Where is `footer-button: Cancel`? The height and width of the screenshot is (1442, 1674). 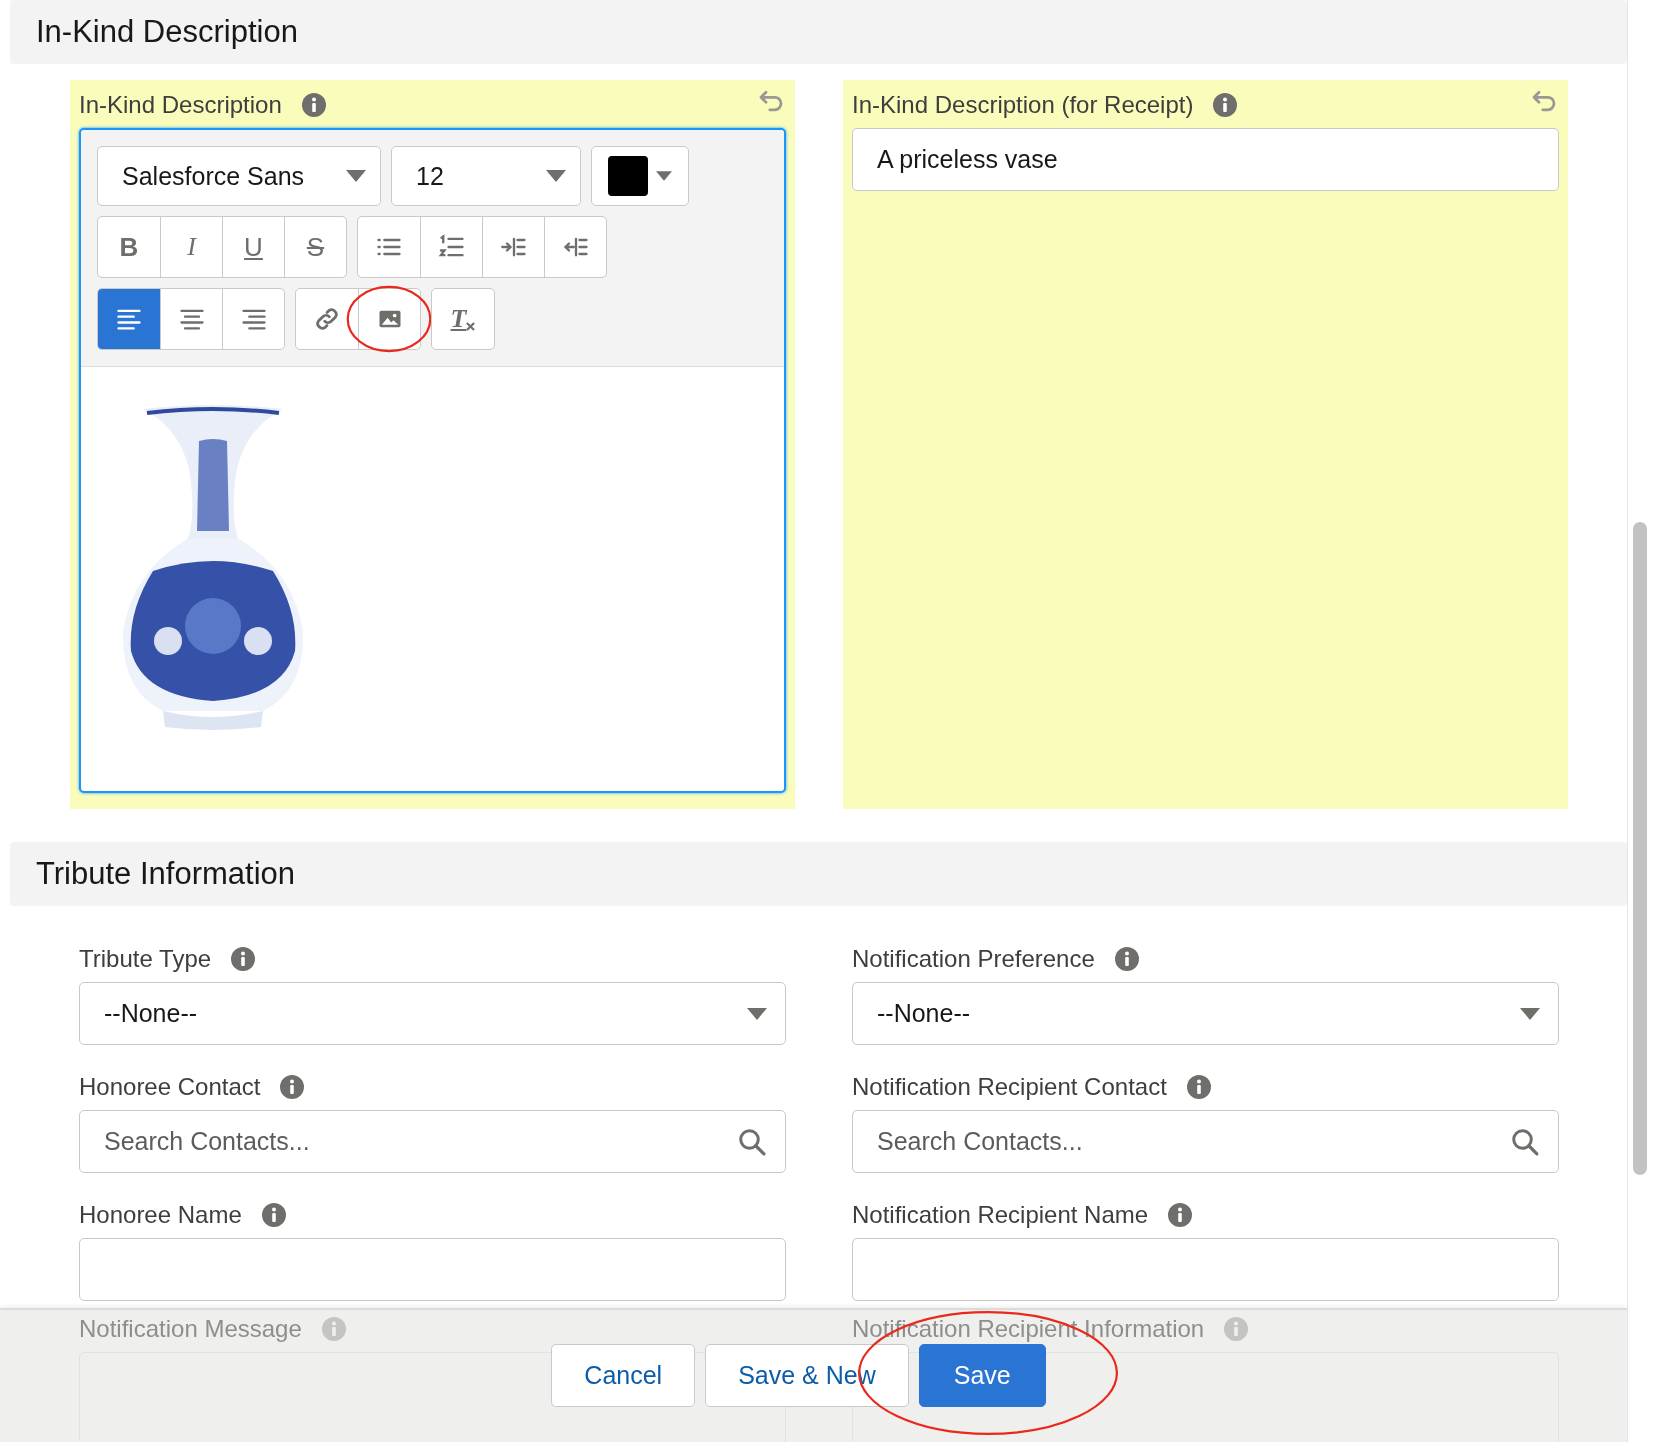 footer-button: Cancel is located at coordinates (623, 1375).